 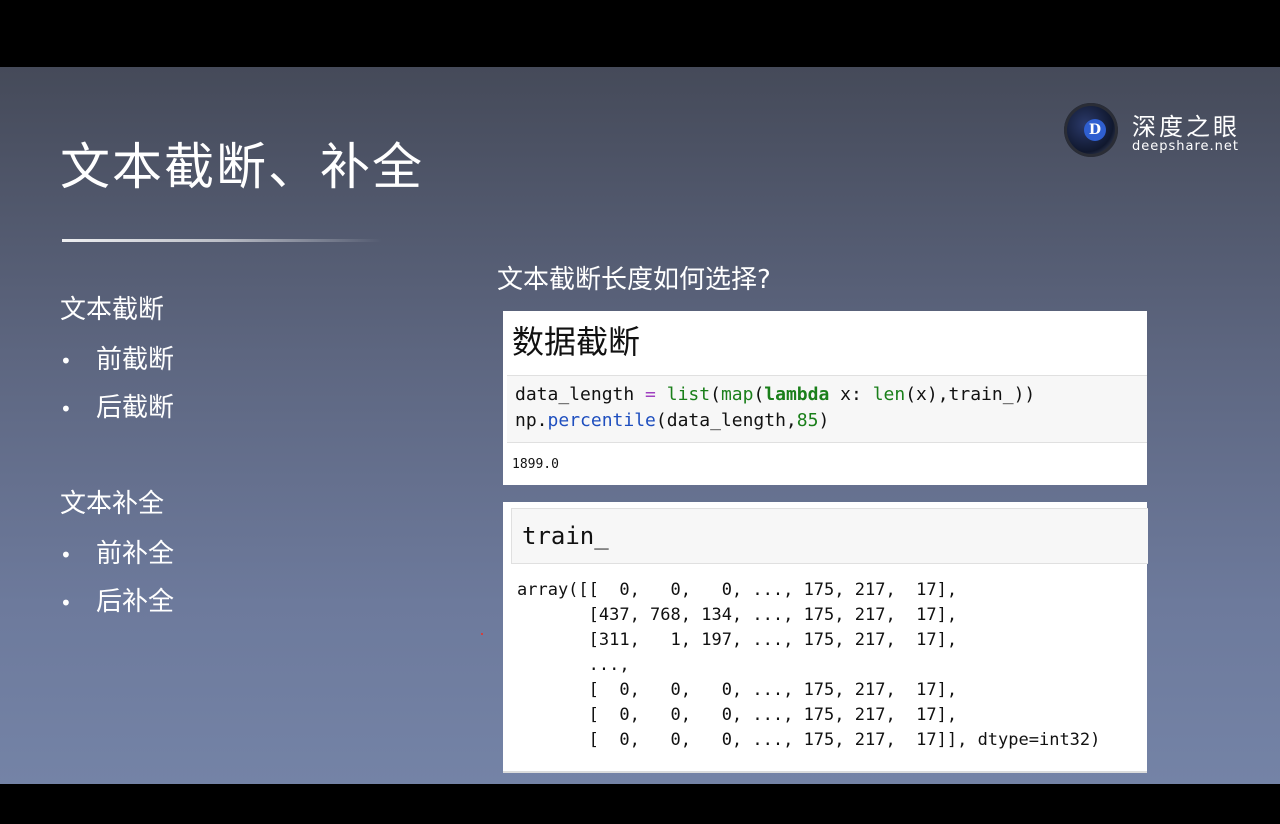 What do you see at coordinates (737, 615) in the screenshot?
I see `array-line: [437, 768, 134, ..., 175, 217, 17],` at bounding box center [737, 615].